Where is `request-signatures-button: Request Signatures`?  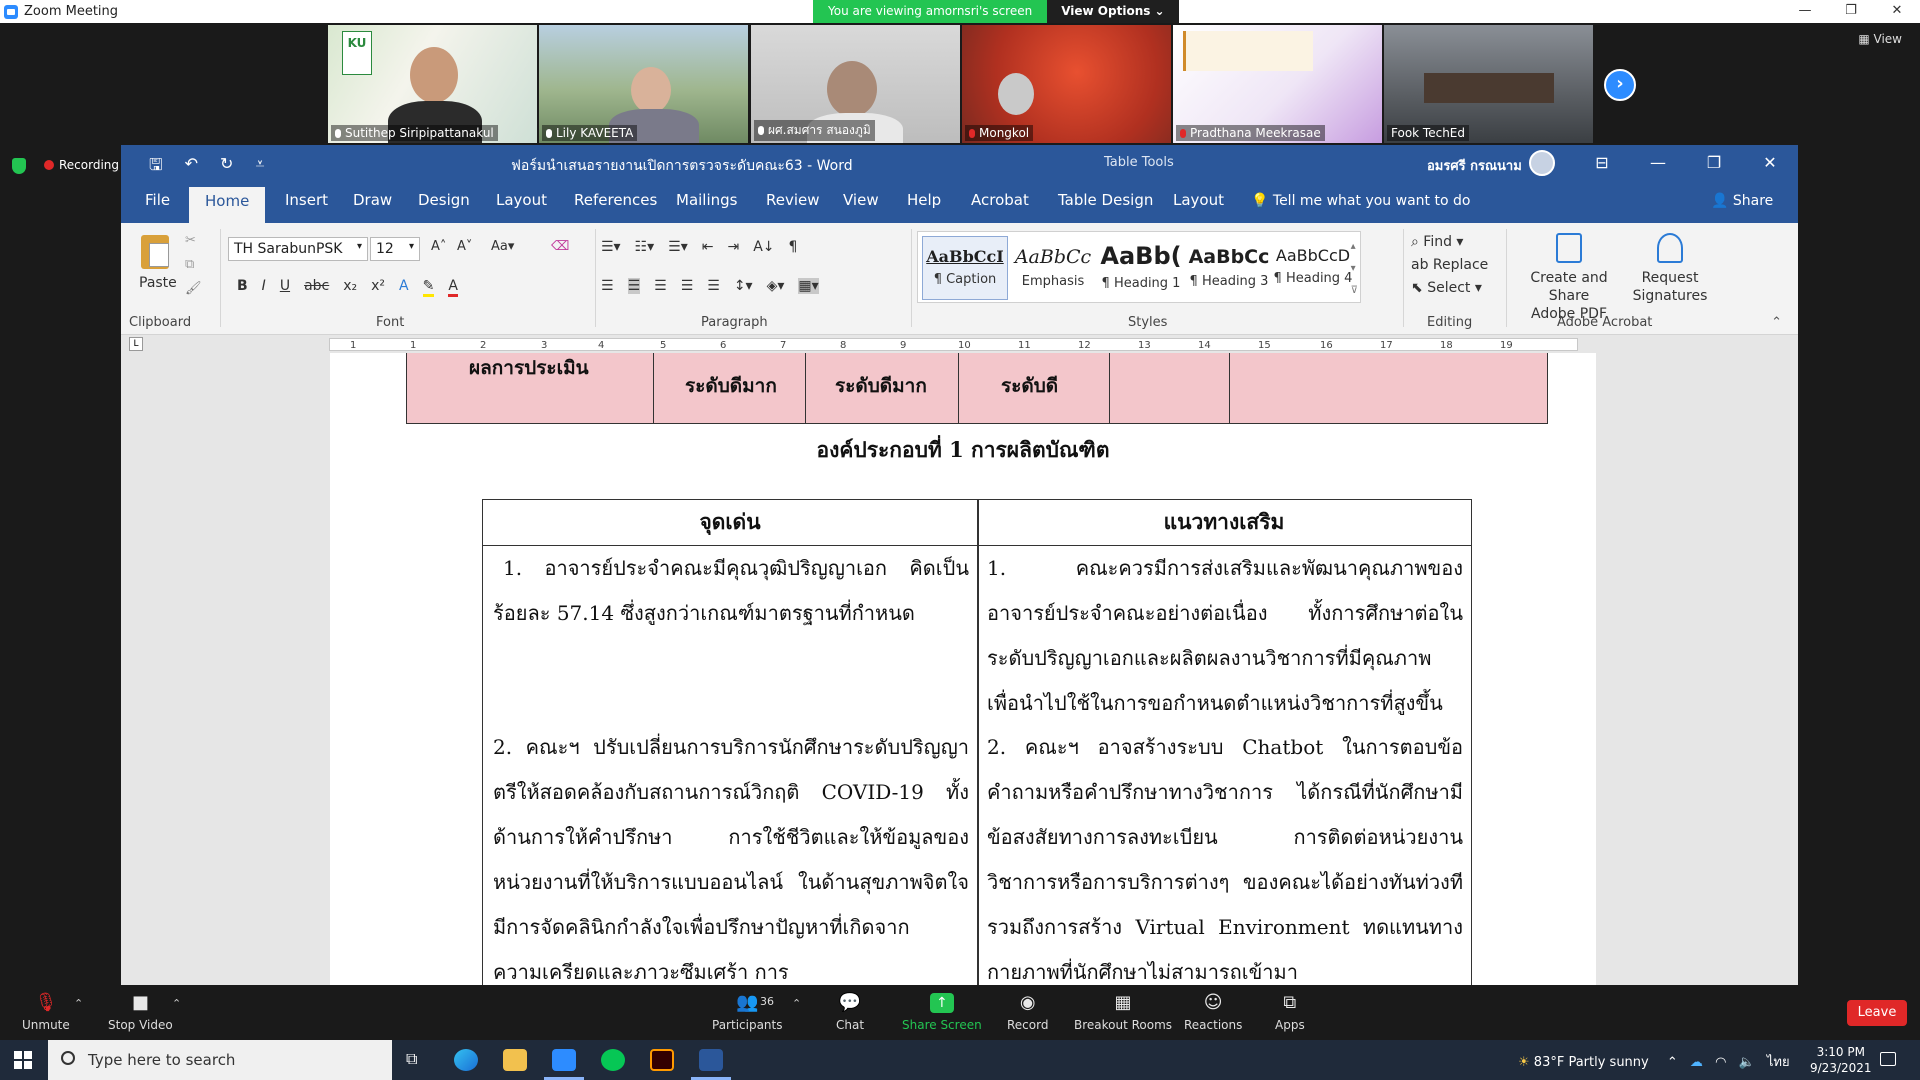
request-signatures-button: Request Signatures is located at coordinates (1670, 269).